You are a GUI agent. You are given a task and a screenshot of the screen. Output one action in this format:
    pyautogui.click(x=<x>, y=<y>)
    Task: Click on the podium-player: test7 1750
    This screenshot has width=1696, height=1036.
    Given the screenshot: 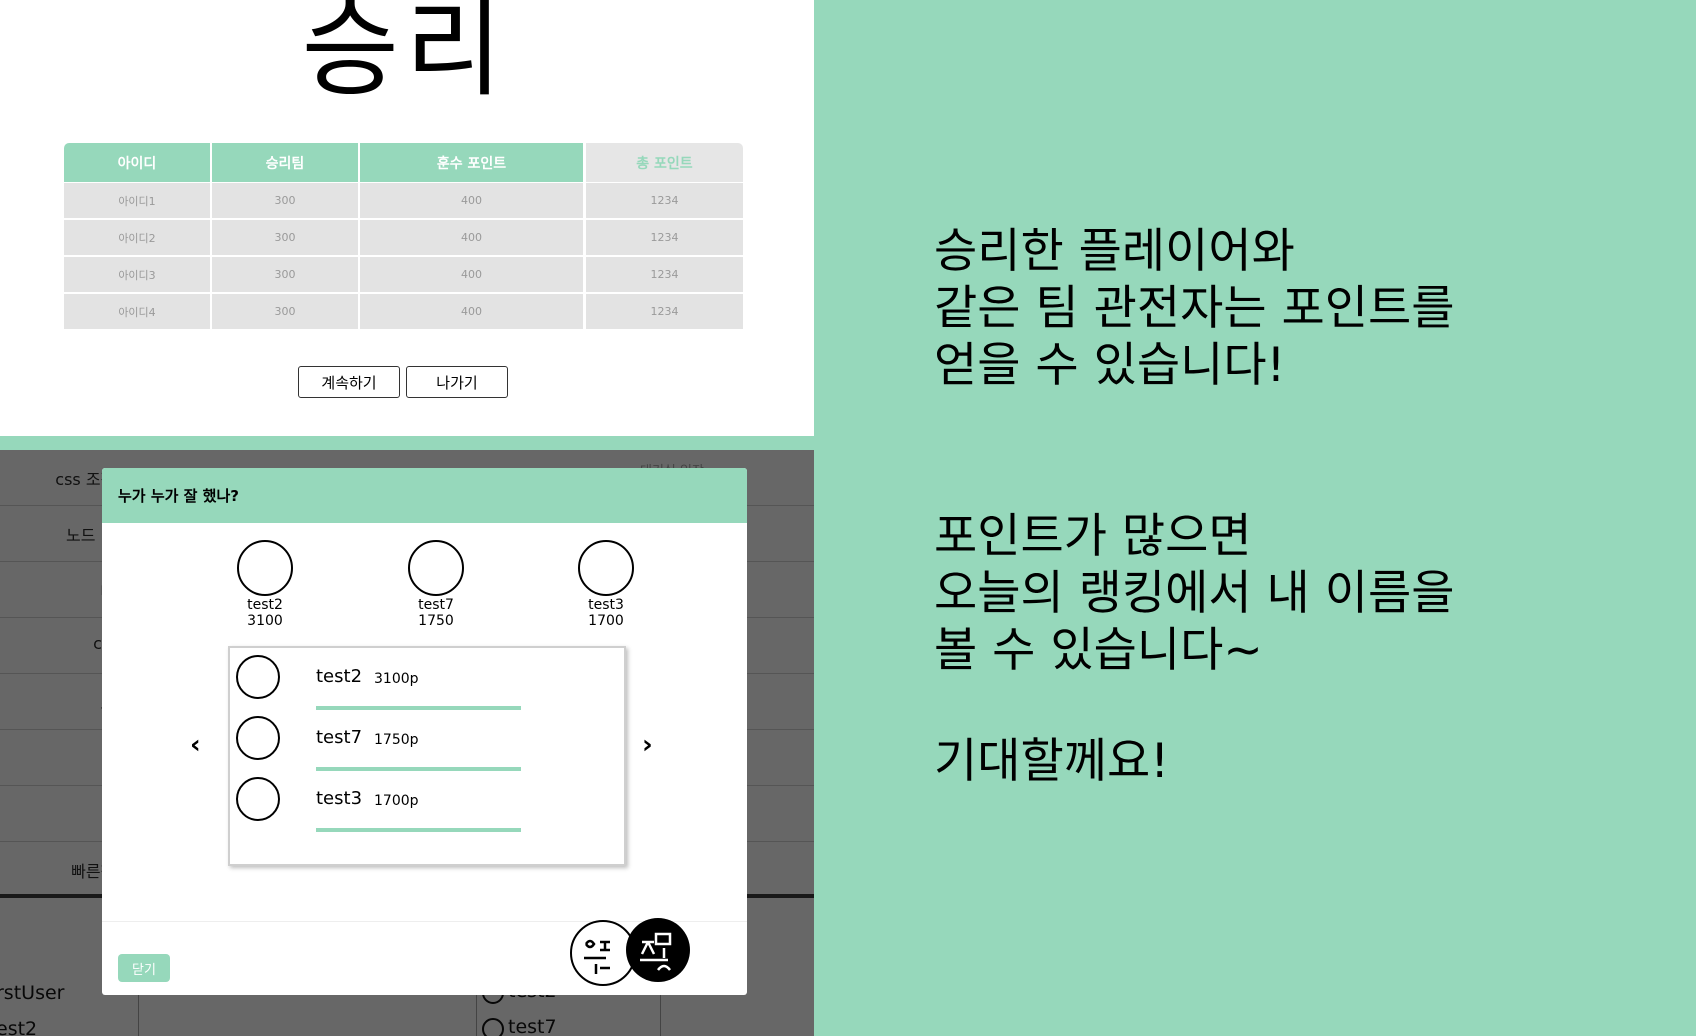 What is the action you would take?
    pyautogui.click(x=436, y=584)
    